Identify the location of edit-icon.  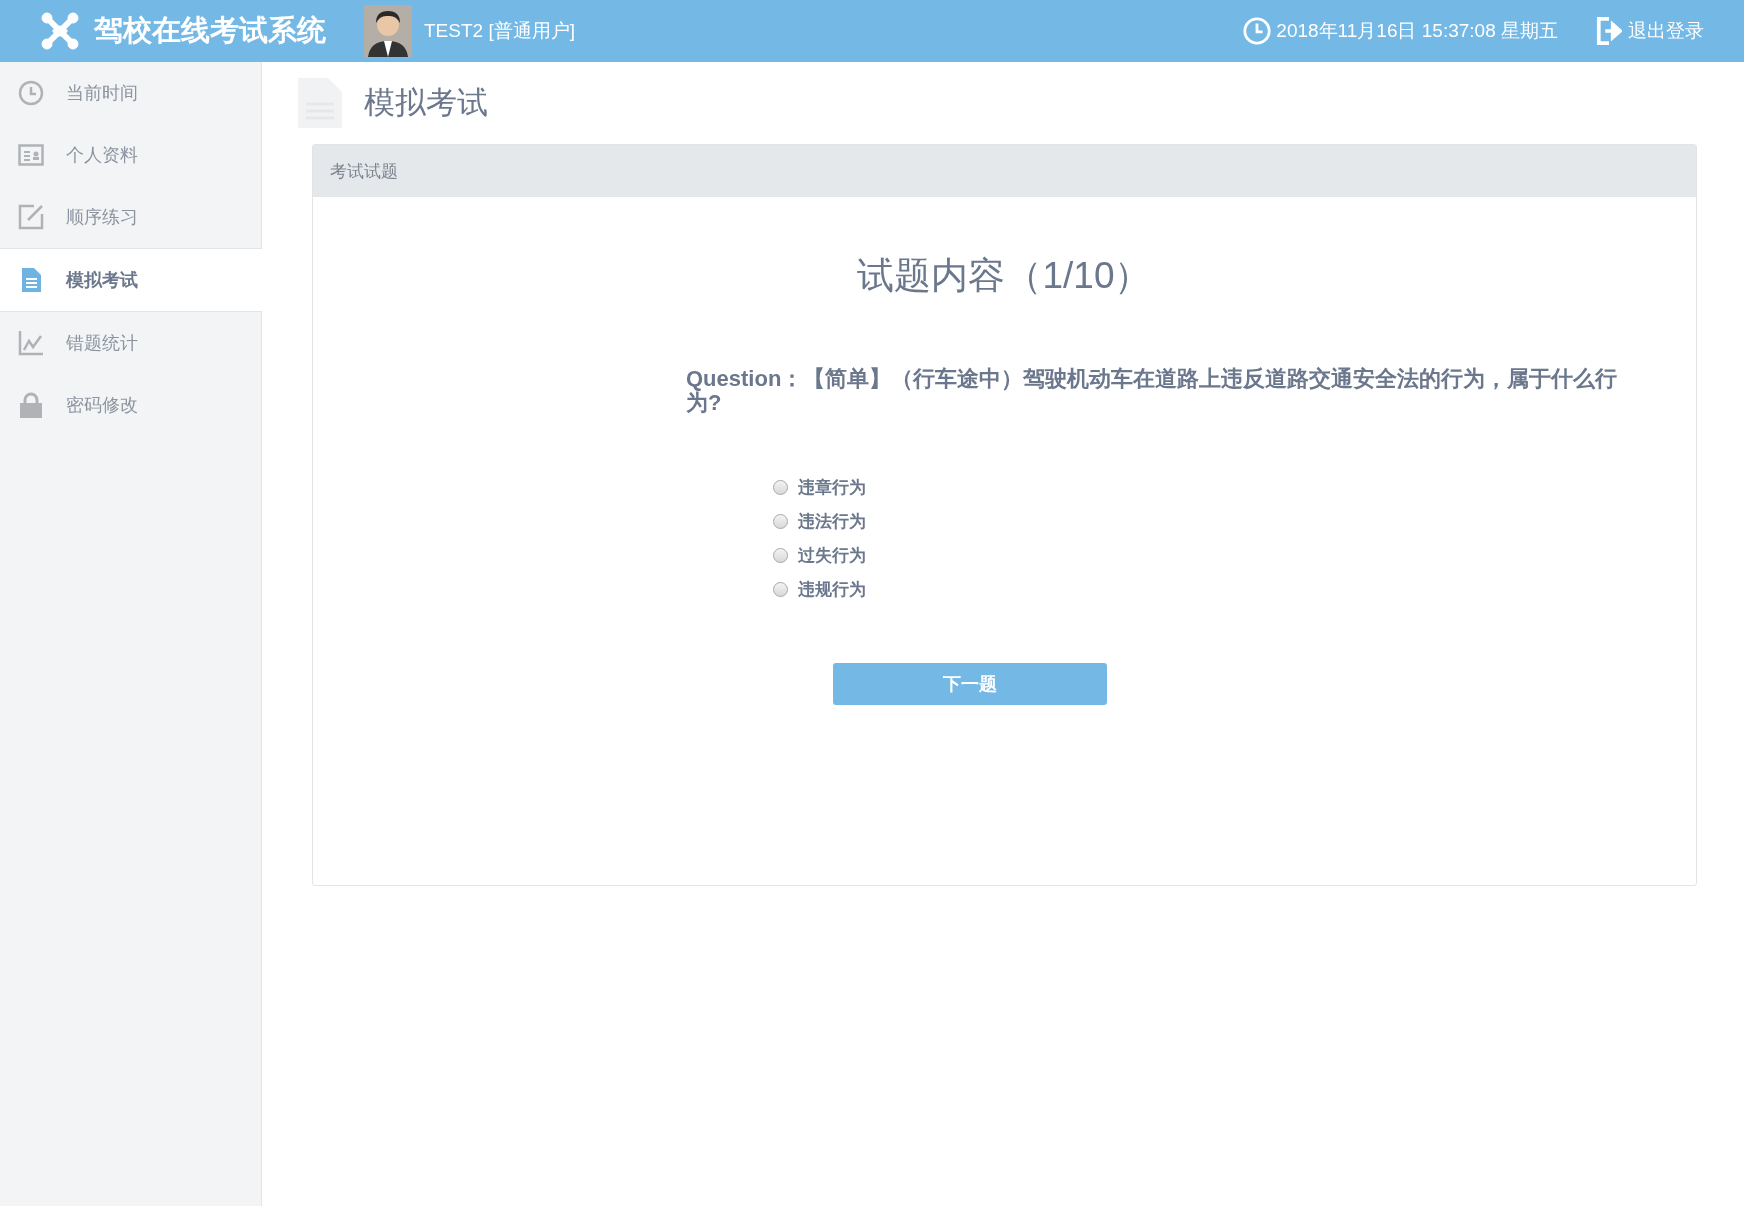
(31, 217).